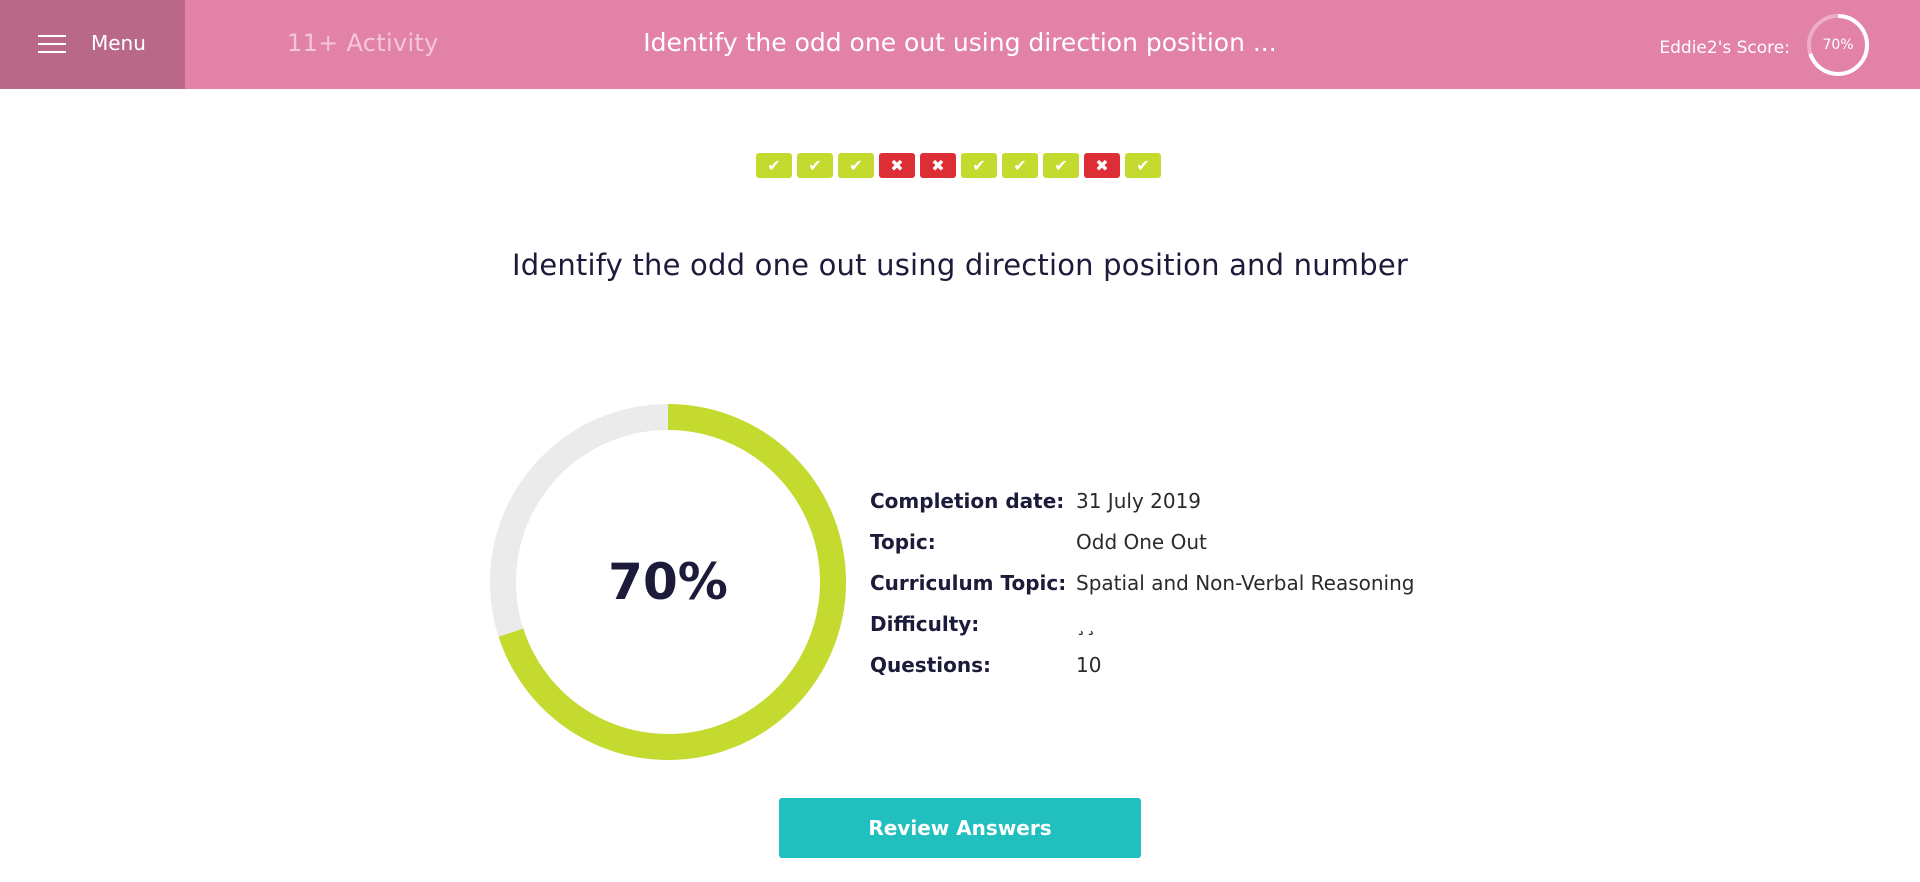 Image resolution: width=1920 pixels, height=882 pixels. I want to click on menu-label: Menu, so click(118, 43).